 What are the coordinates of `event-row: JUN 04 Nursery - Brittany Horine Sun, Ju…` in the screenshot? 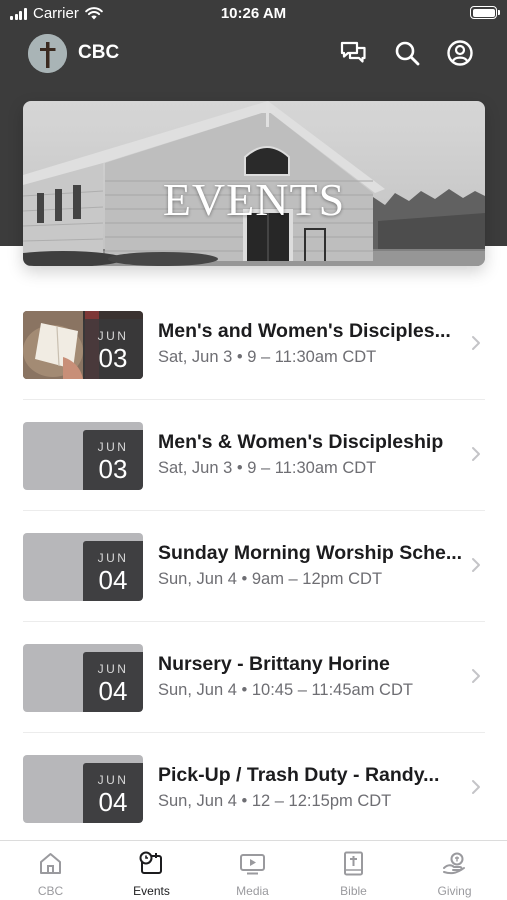 It's located at (254, 677).